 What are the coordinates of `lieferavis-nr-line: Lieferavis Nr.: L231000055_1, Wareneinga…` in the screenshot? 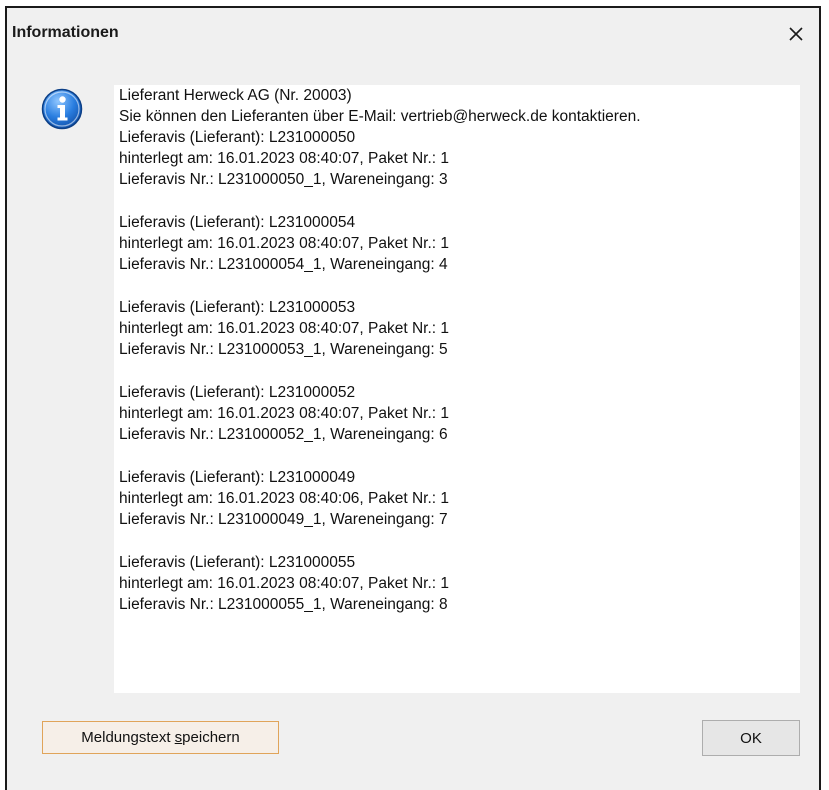 It's located at (283, 604).